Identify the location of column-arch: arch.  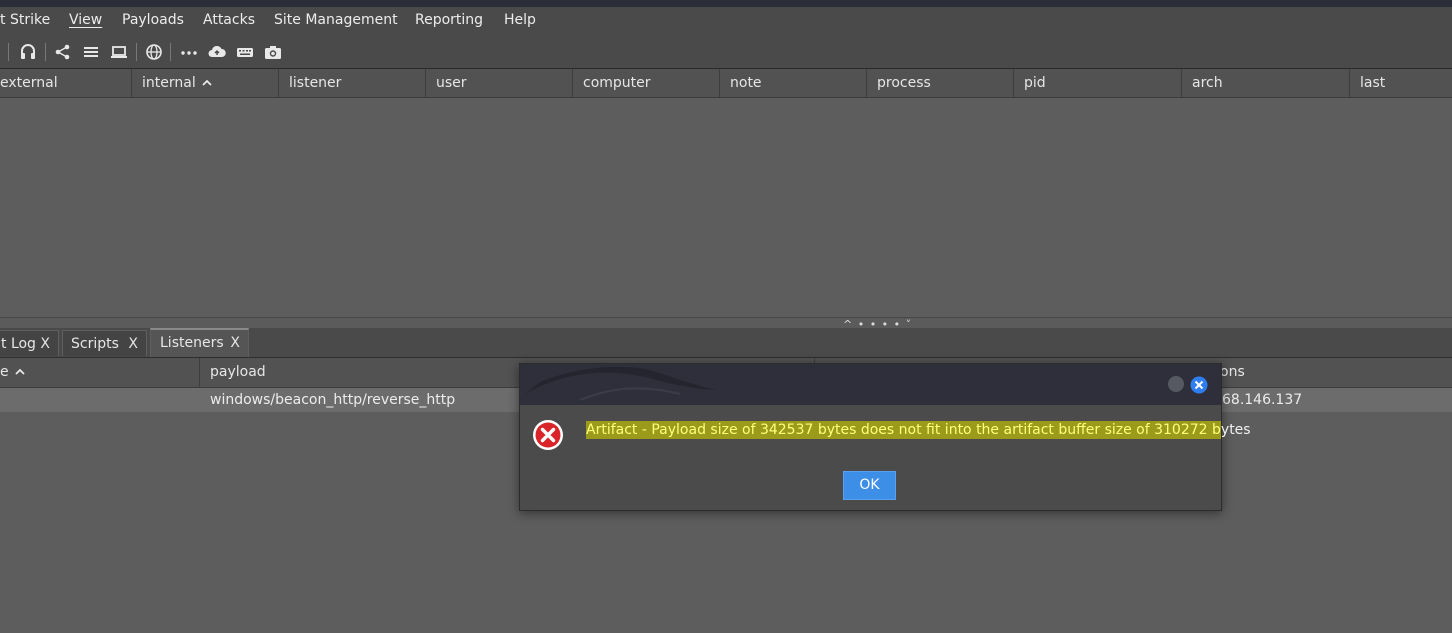
(1266, 83).